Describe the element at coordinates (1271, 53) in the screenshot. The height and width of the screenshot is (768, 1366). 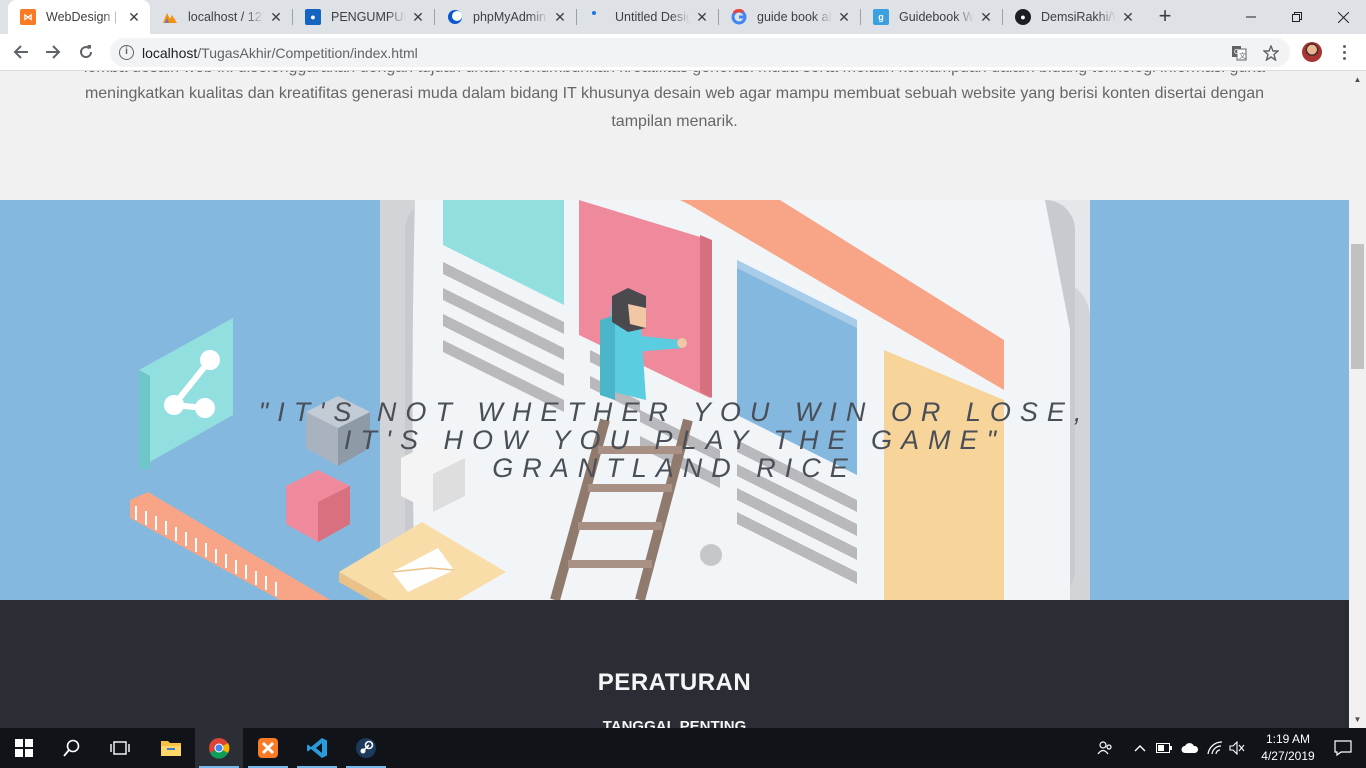
I see `bookmark-star-icon` at that location.